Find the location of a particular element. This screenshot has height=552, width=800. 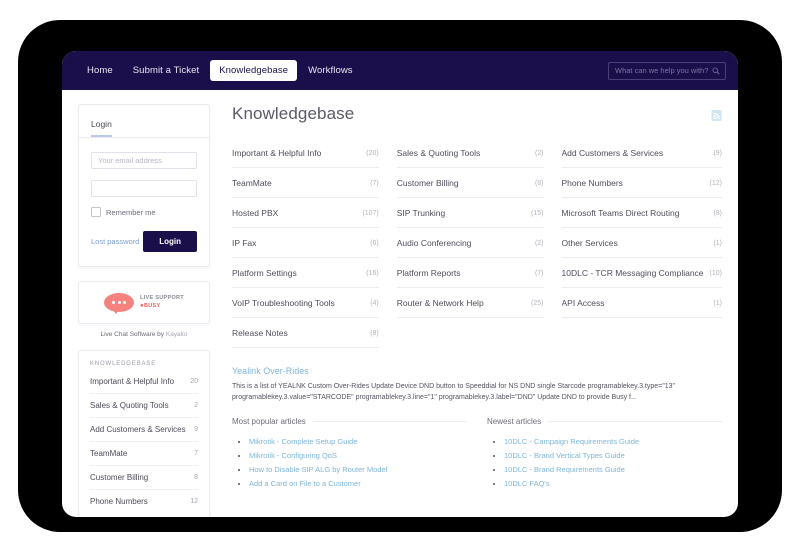

nav-link-workflows: Workflows is located at coordinates (330, 70).